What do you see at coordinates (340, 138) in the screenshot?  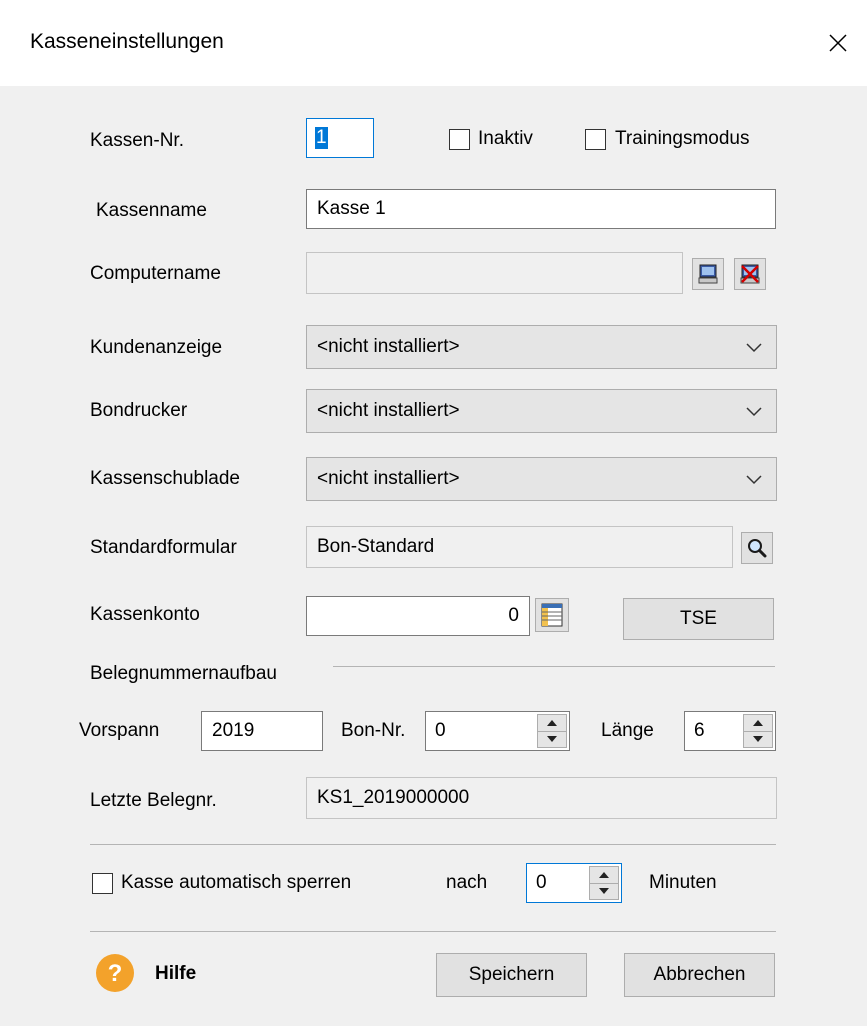 I see `kassen-nr-input: 1` at bounding box center [340, 138].